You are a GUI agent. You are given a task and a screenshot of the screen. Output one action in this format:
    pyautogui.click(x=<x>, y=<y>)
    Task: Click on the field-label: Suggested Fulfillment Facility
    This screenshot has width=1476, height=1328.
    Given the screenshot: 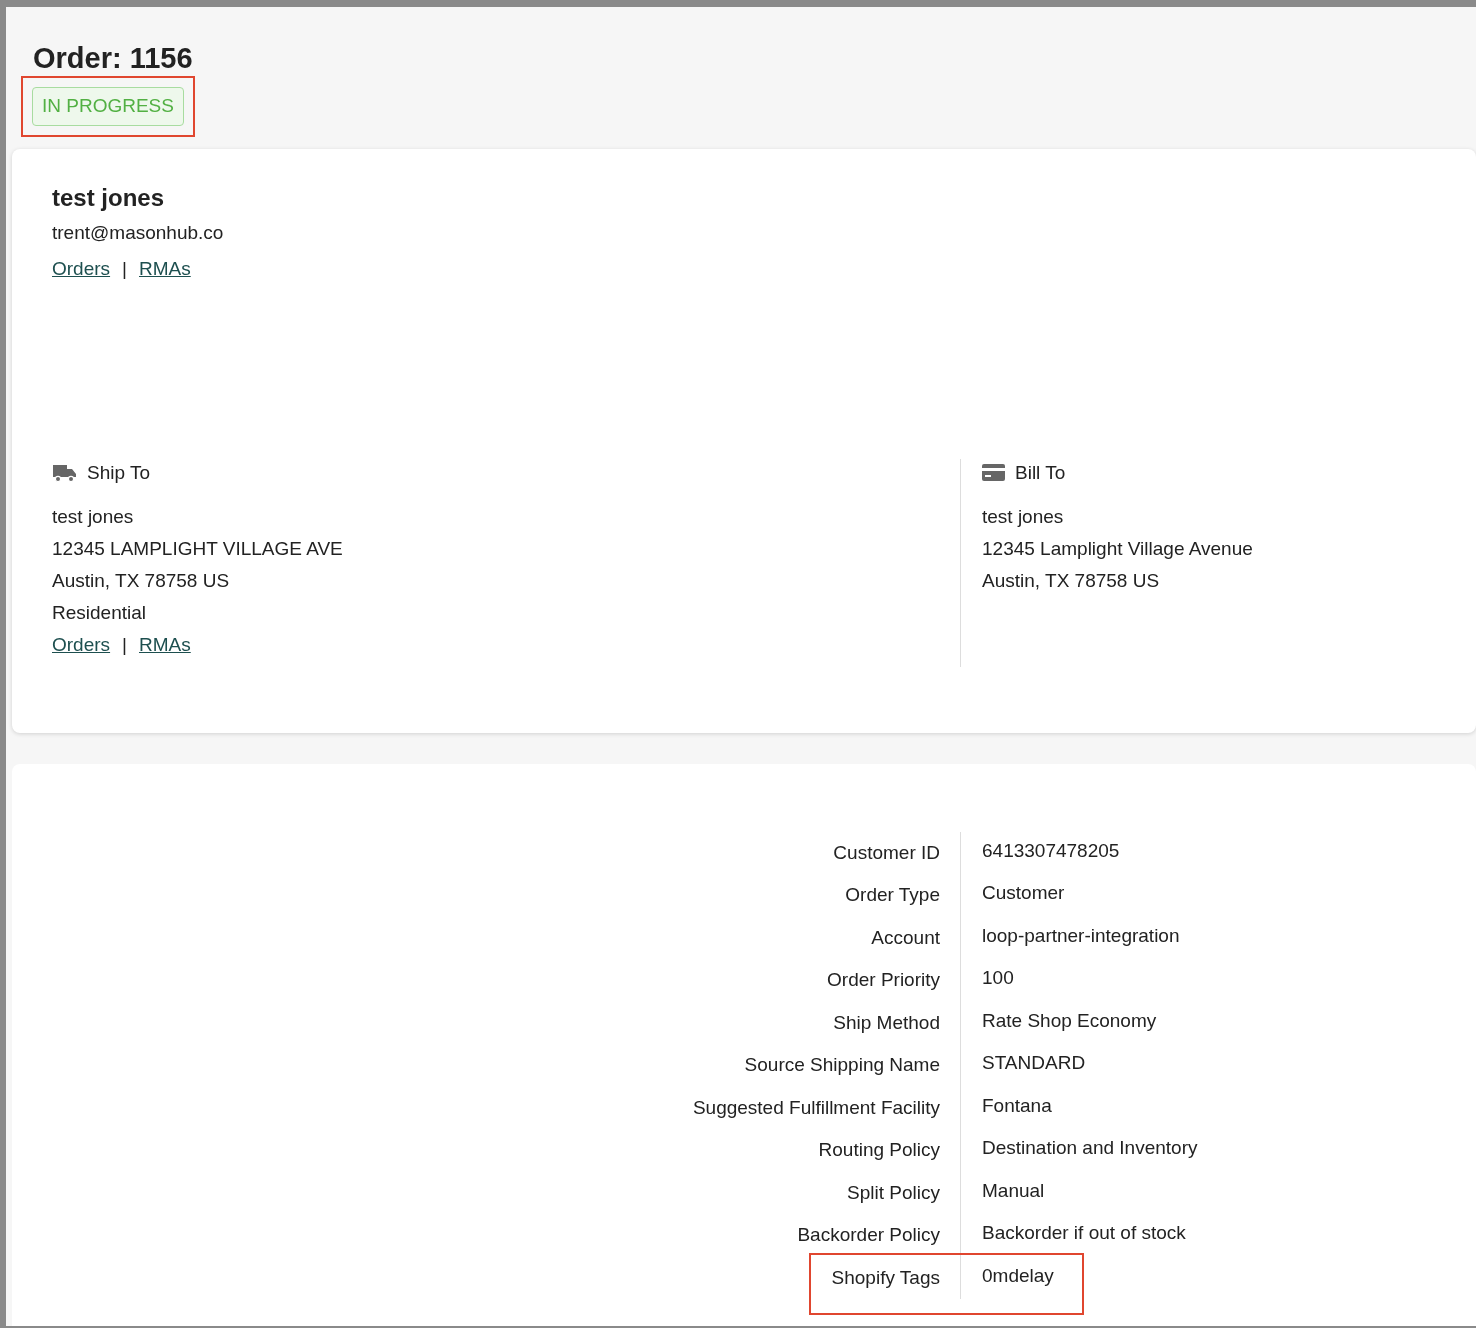 What is the action you would take?
    pyautogui.click(x=816, y=1107)
    